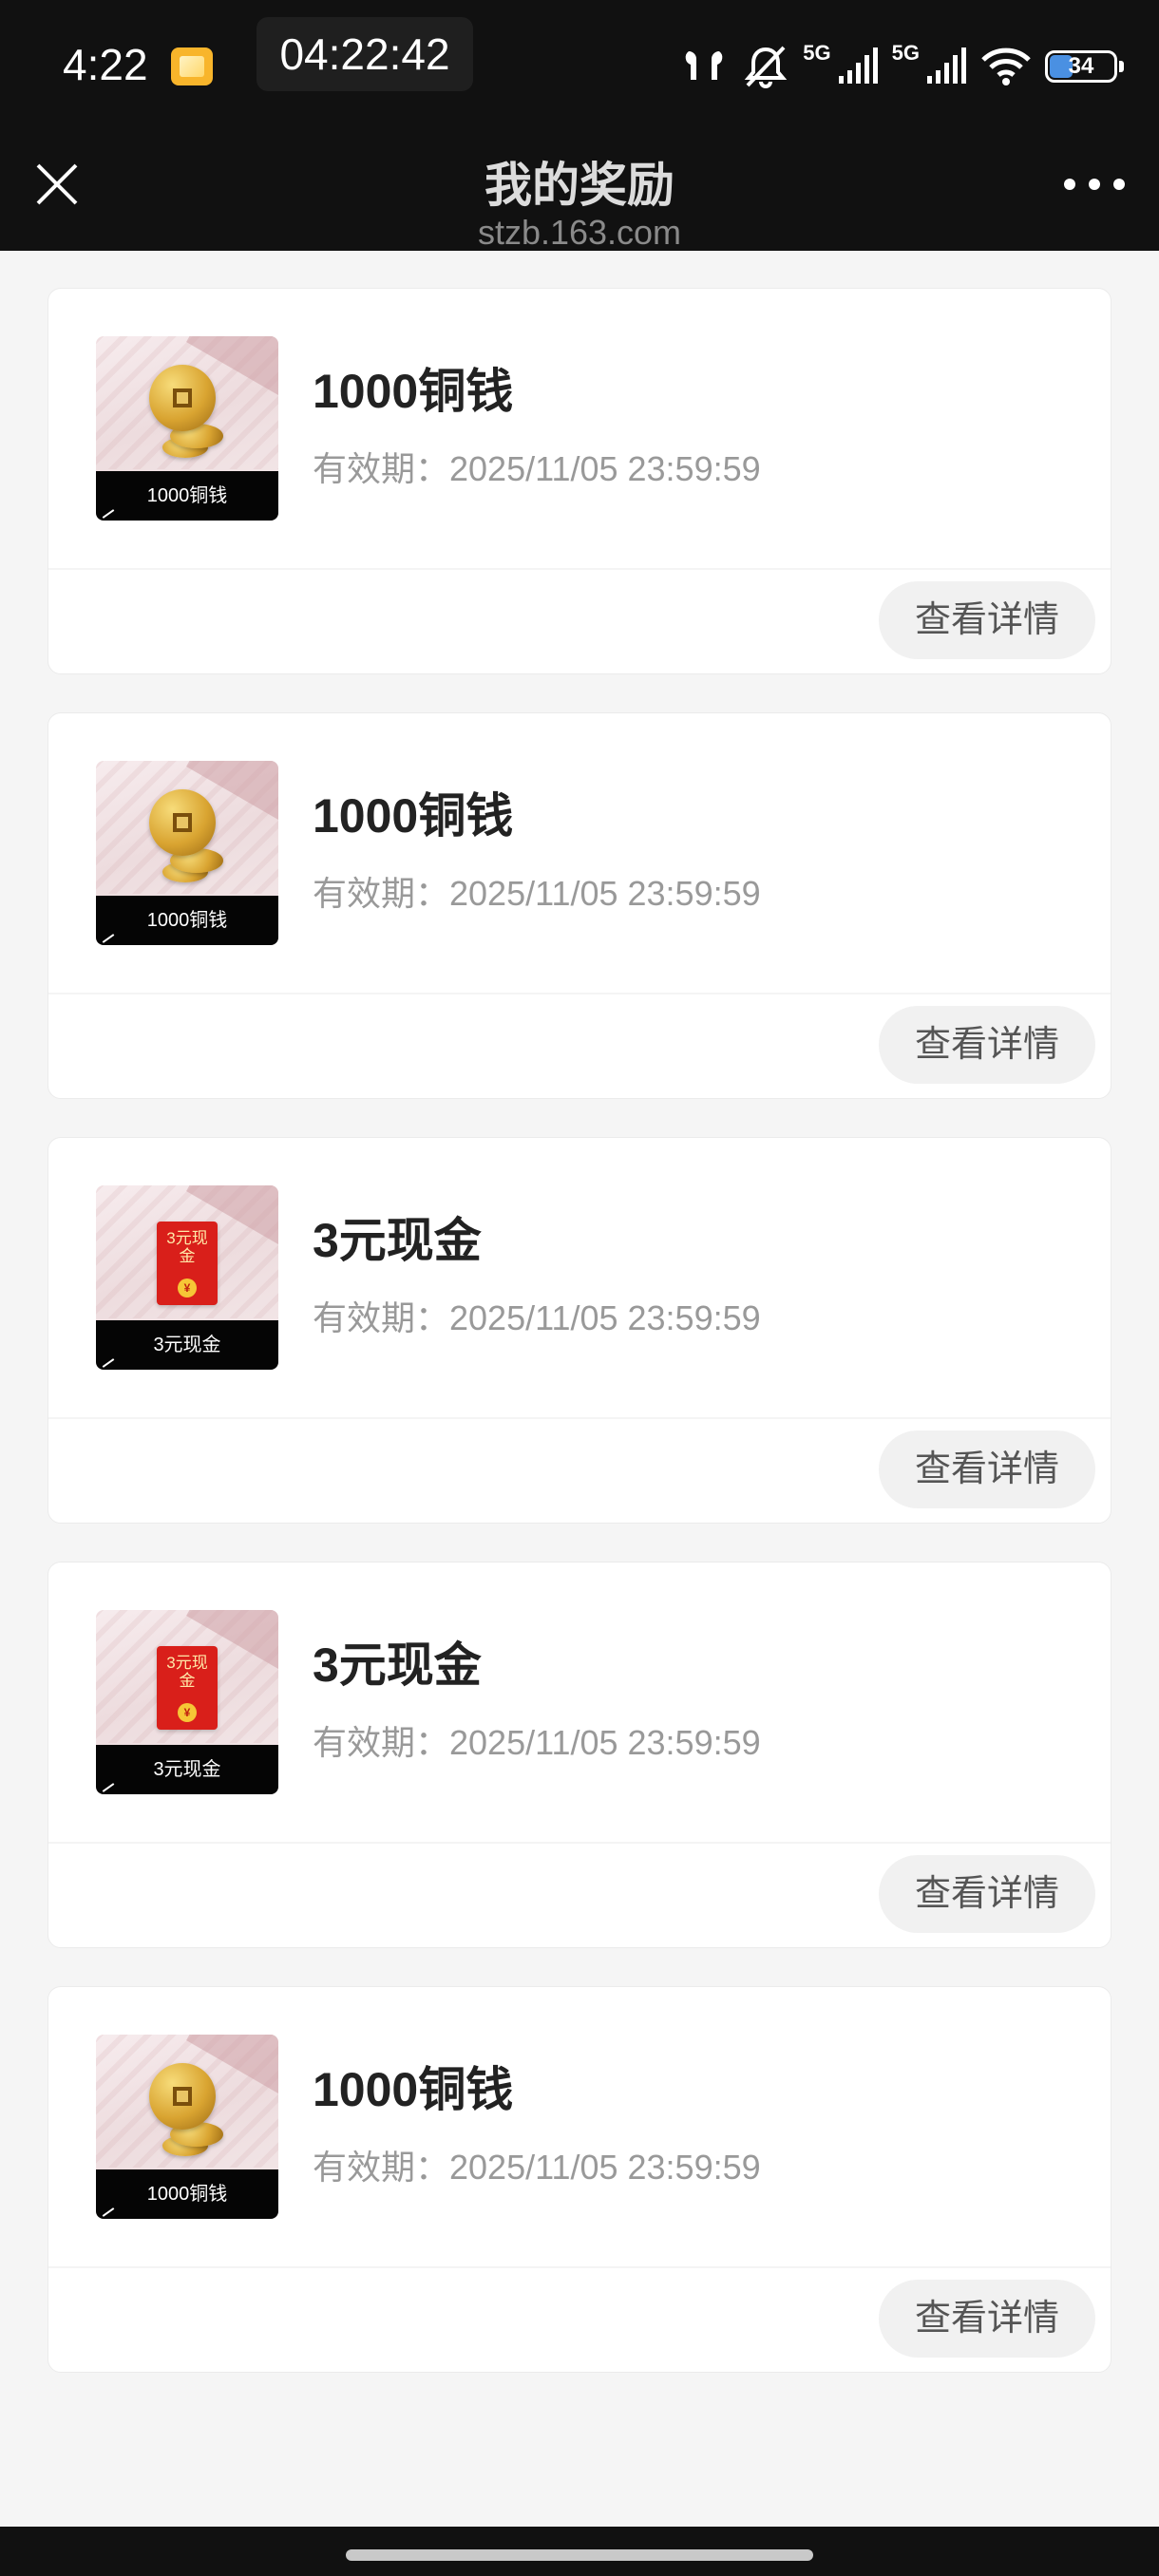 The image size is (1159, 2576). I want to click on wifi-icon, so click(1006, 66).